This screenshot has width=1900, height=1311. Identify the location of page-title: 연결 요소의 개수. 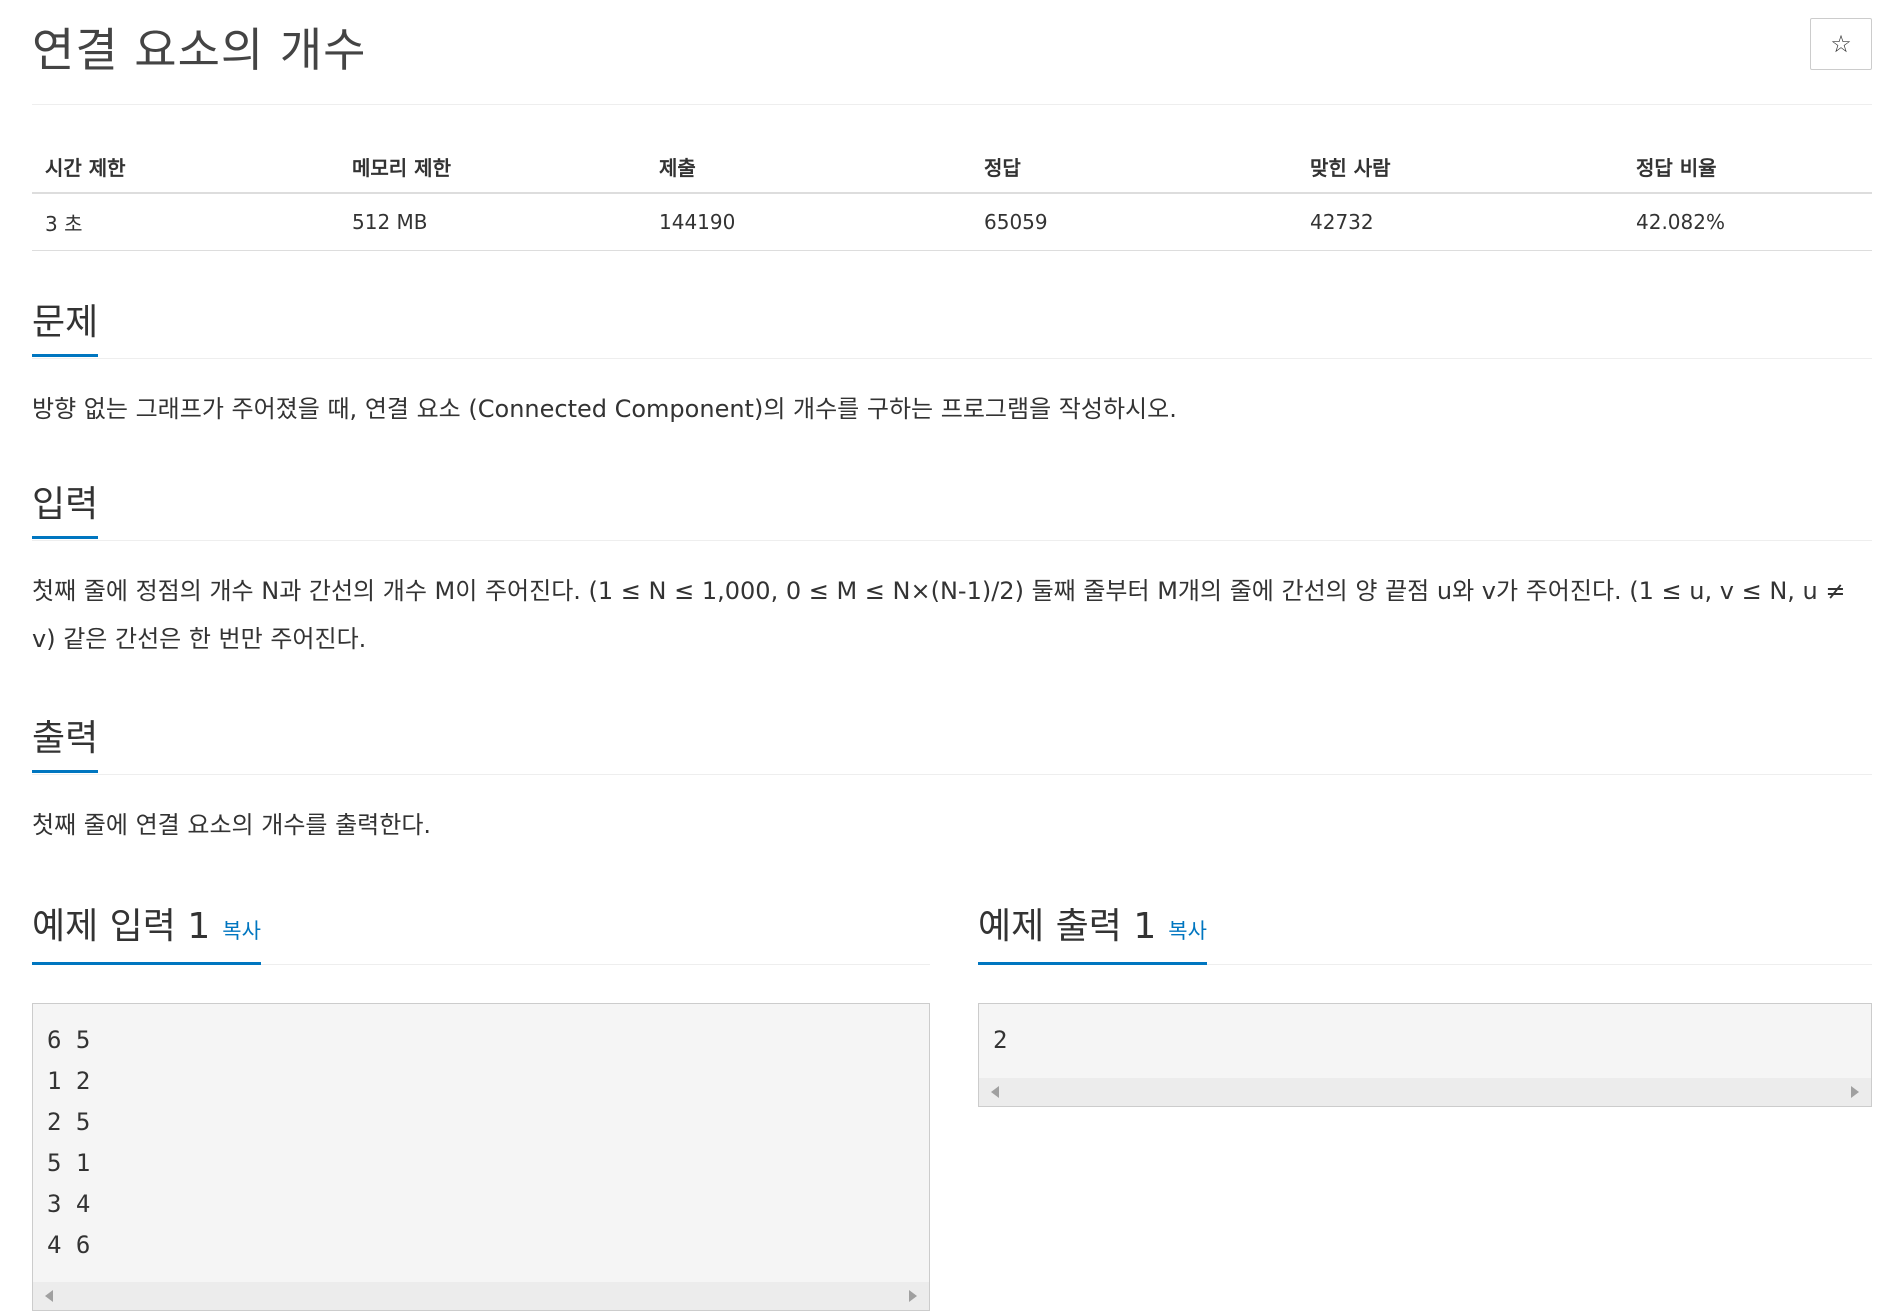
(199, 50).